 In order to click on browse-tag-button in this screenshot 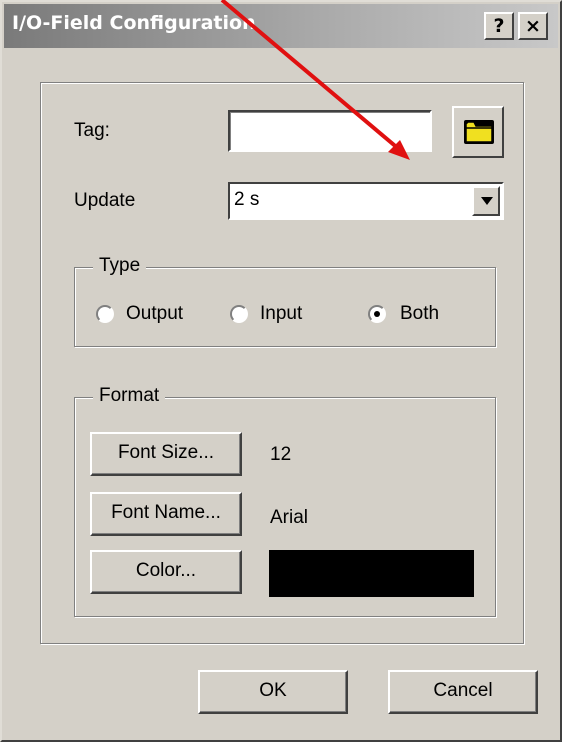, I will do `click(478, 132)`.